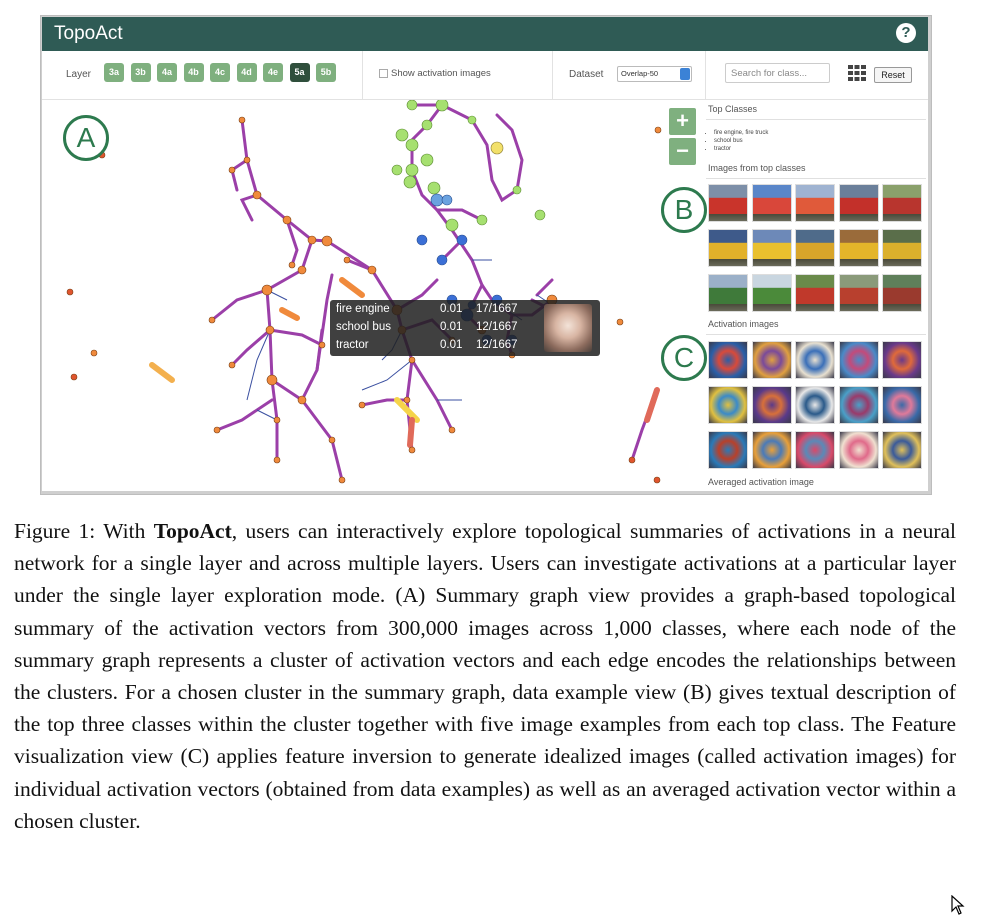  I want to click on feature-visualization-view-label: C, so click(684, 358).